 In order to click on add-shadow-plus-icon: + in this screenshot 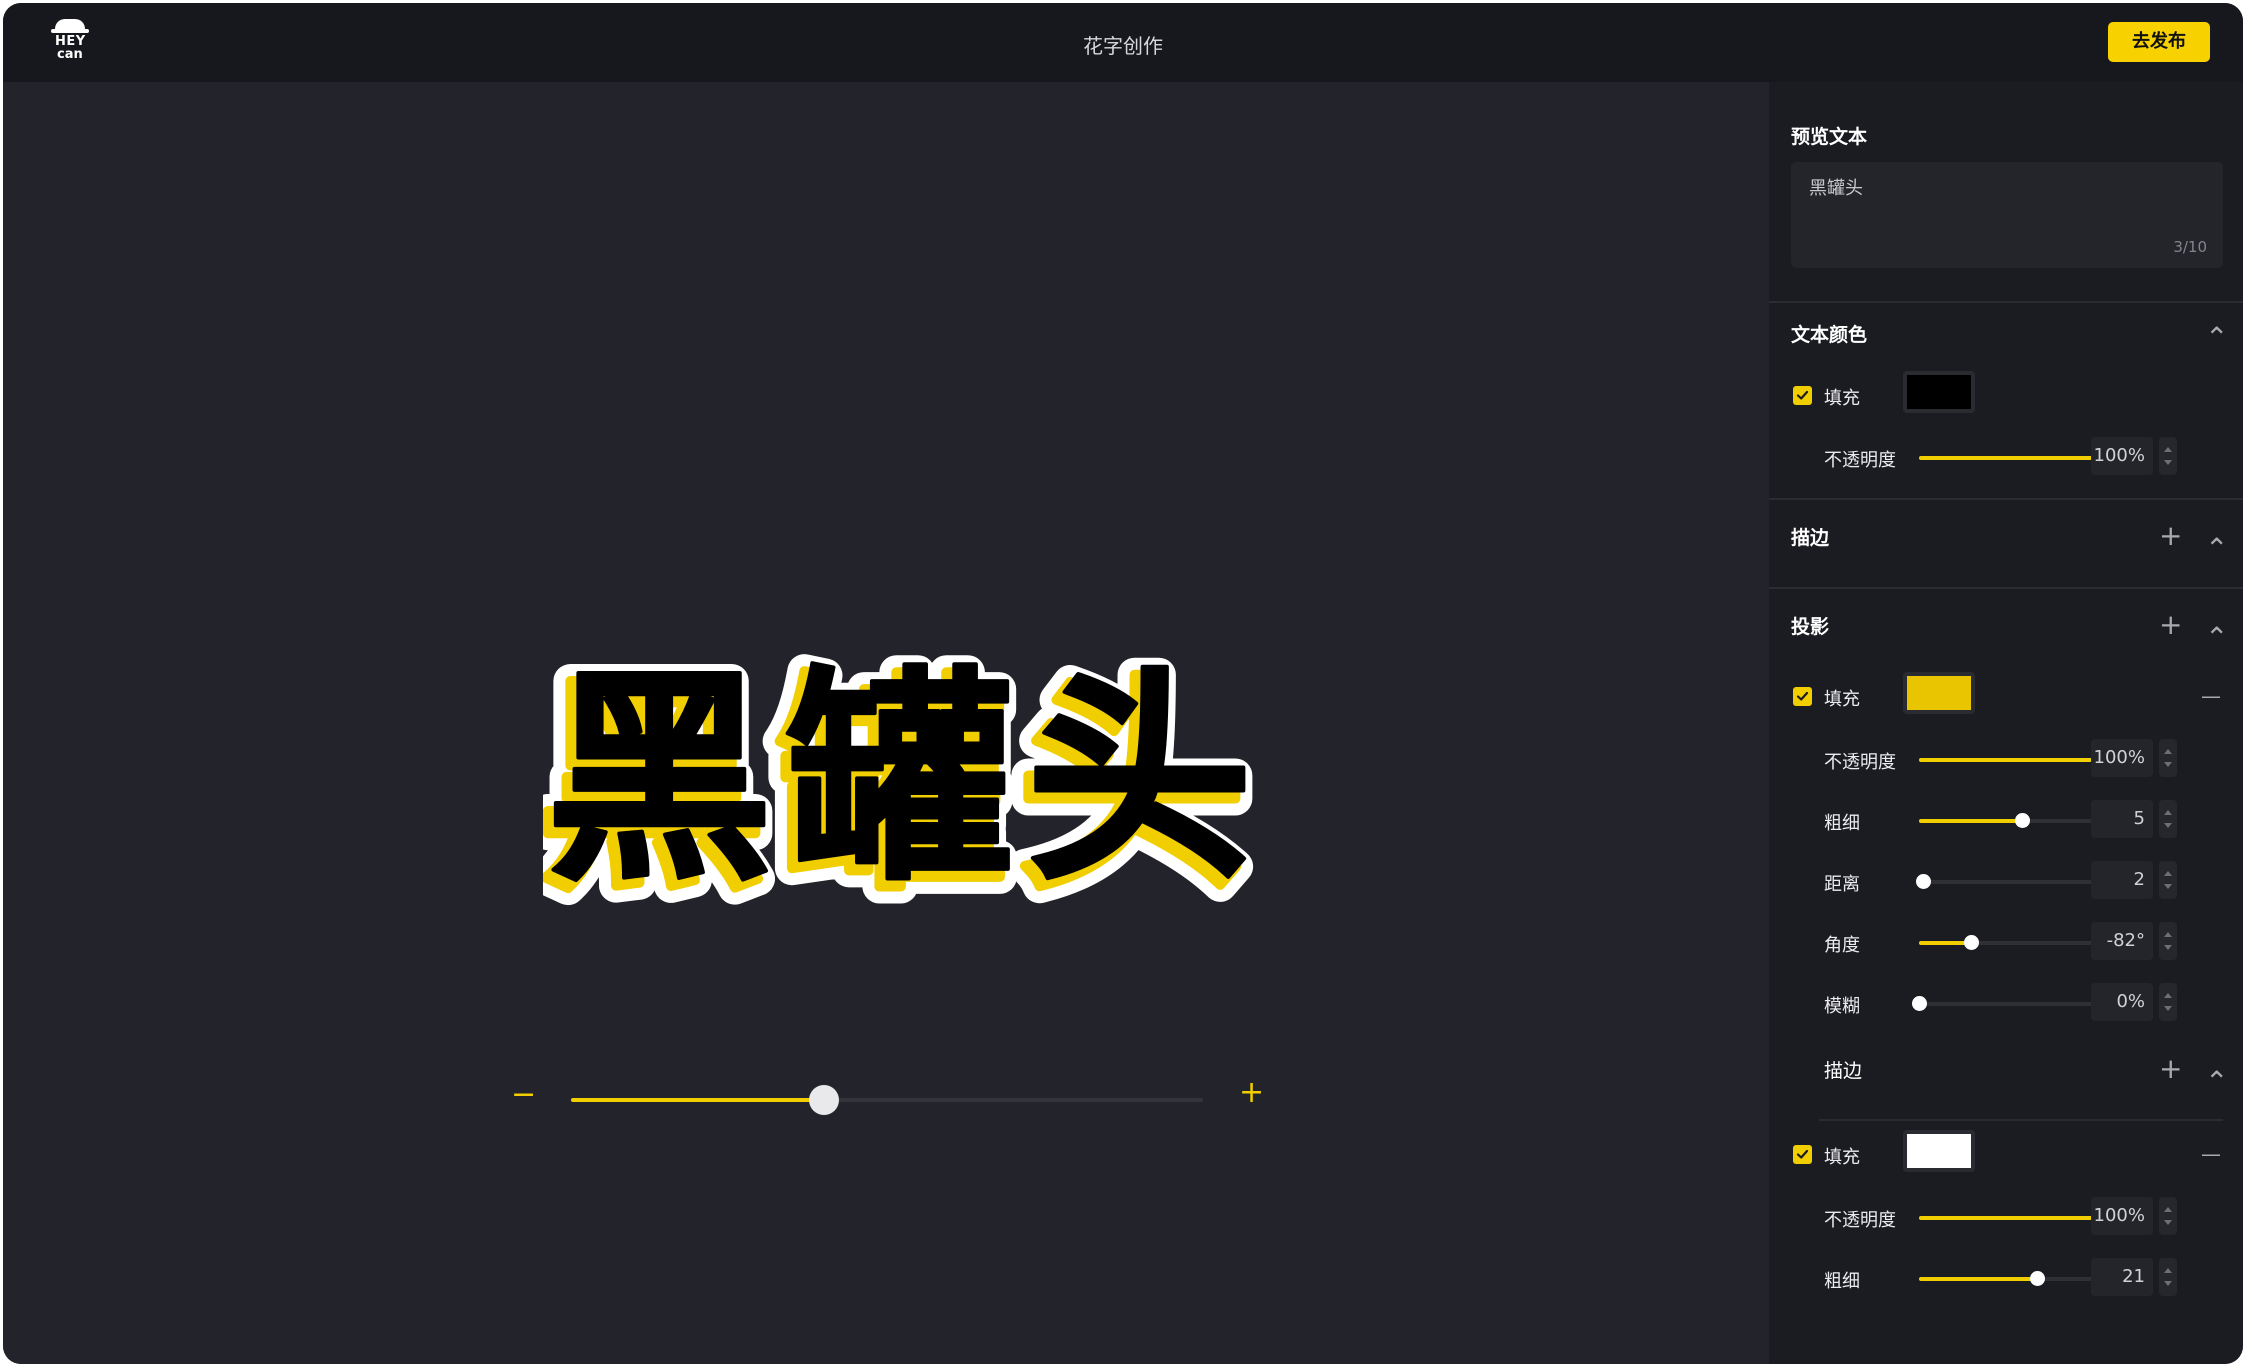, I will do `click(2170, 625)`.